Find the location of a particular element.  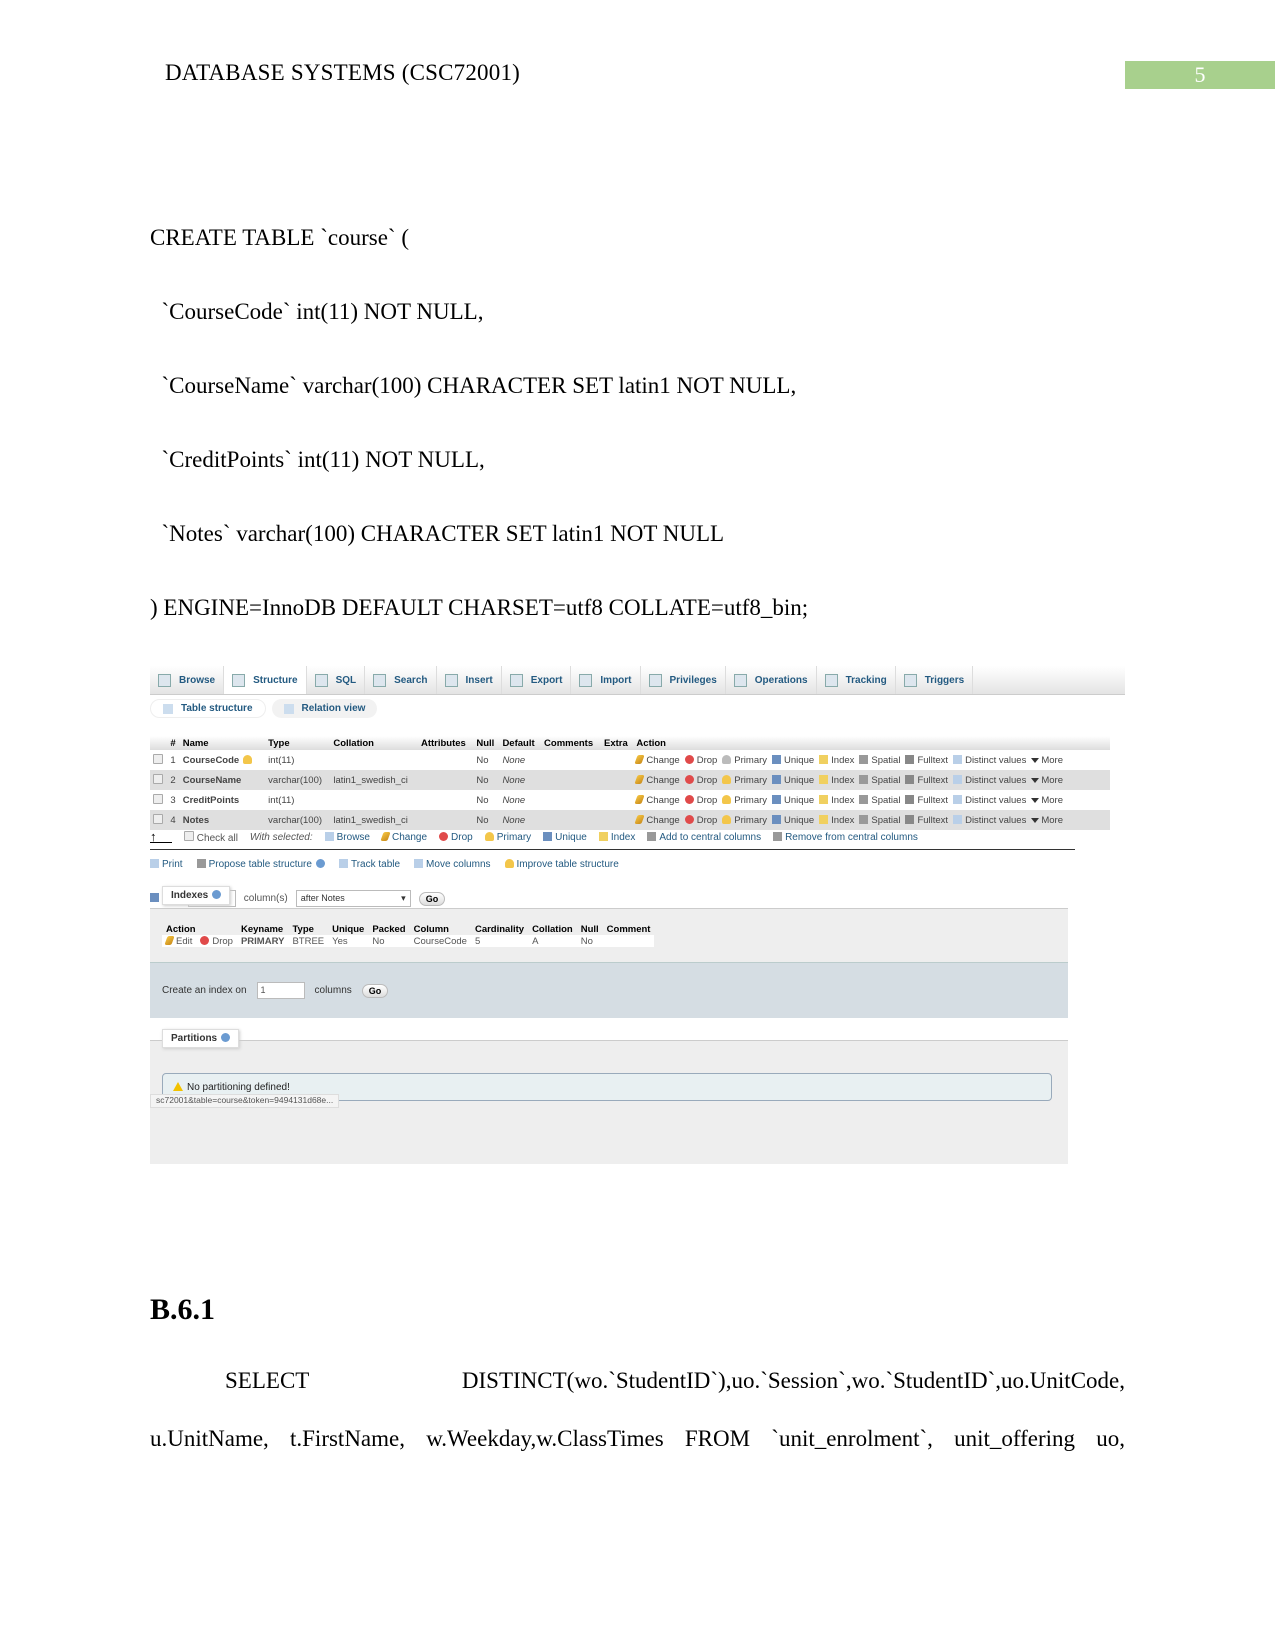

move-columns-link: Move columns is located at coordinates (452, 864).